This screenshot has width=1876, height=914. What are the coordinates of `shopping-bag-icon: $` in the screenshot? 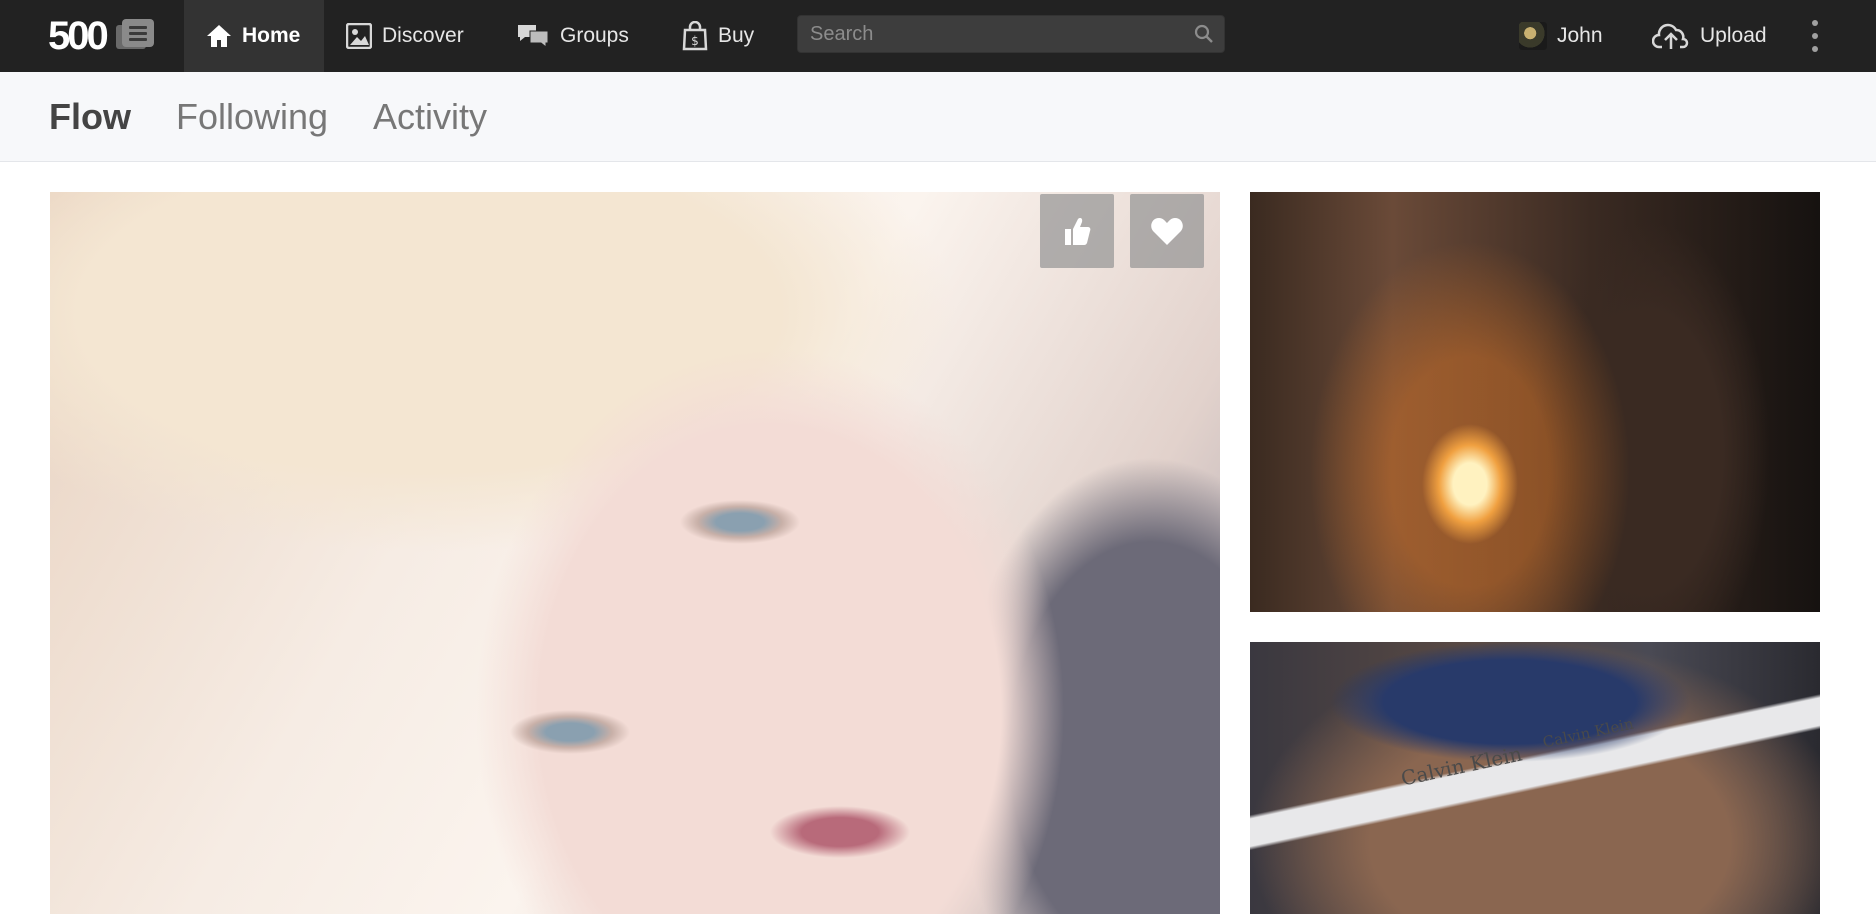 It's located at (695, 36).